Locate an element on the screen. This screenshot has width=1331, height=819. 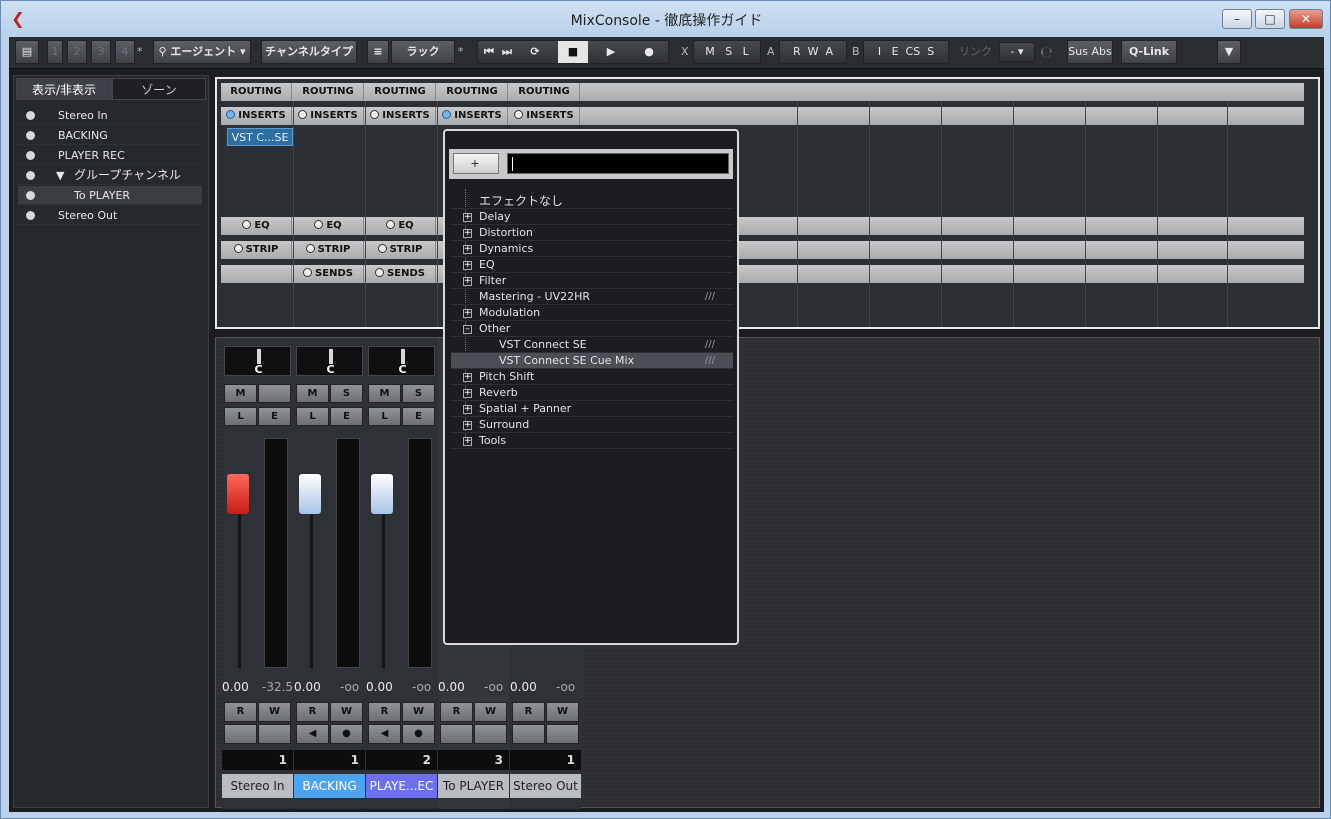
sends-toggle-icon is located at coordinates (308, 272).